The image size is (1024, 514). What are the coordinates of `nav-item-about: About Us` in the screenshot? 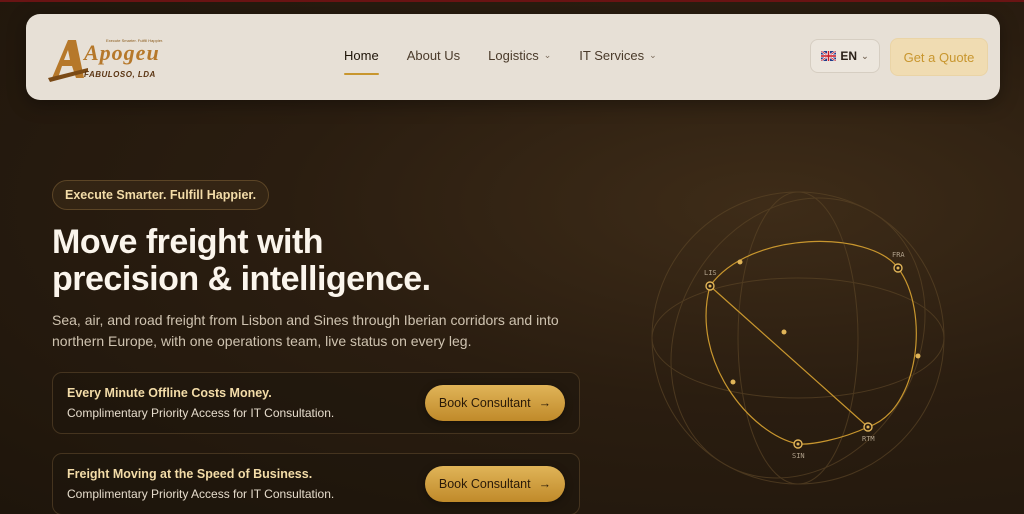 It's located at (433, 55).